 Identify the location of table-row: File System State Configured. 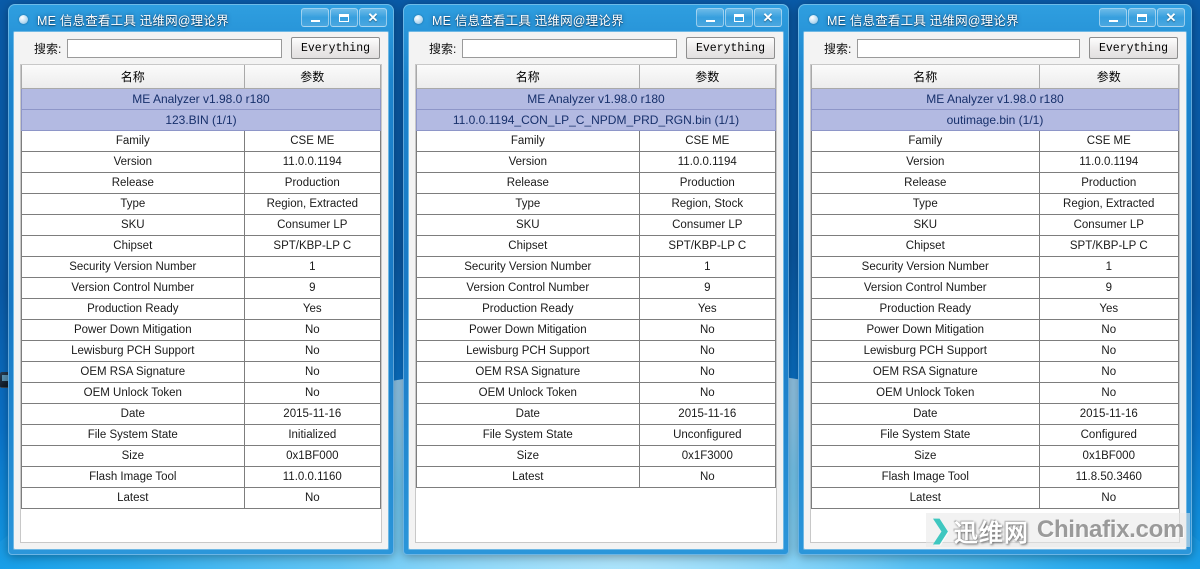
(995, 434).